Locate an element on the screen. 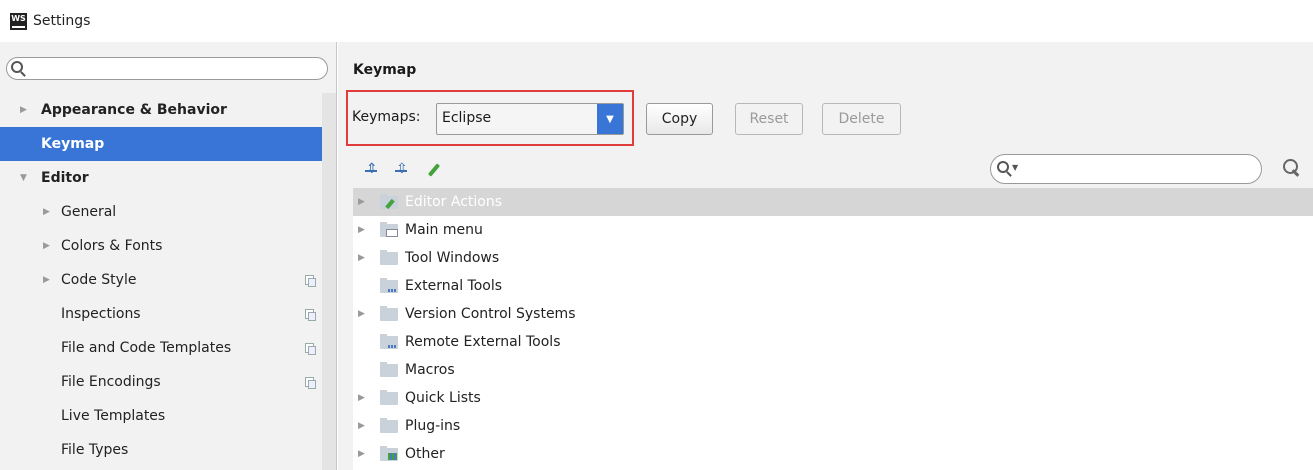 Image resolution: width=1313 pixels, height=470 pixels. sidebar-item: File Types is located at coordinates (161, 450).